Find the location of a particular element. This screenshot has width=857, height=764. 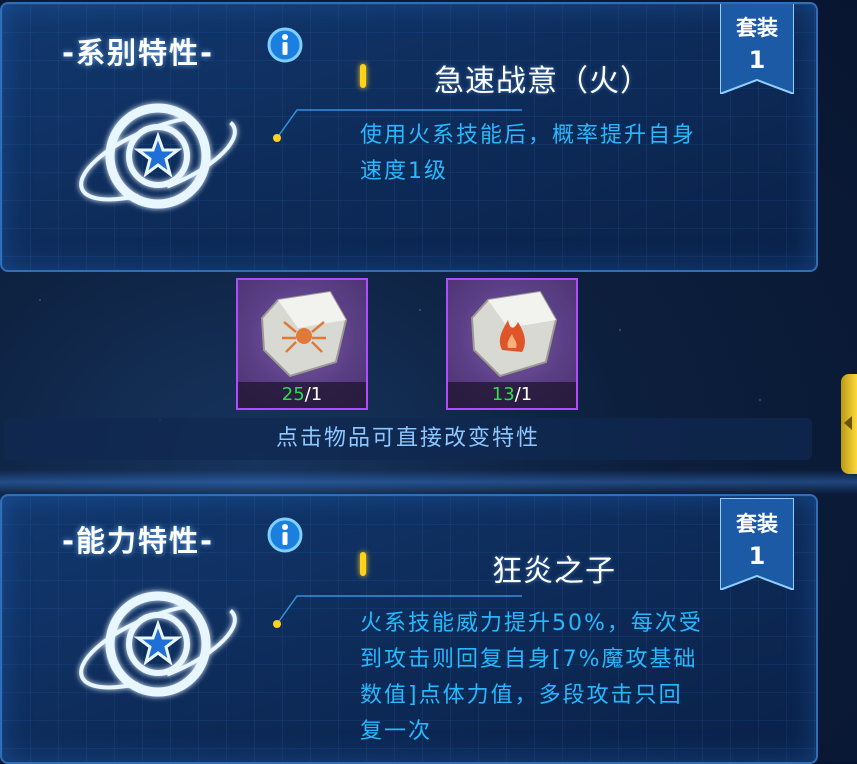

series-trait-description: 使用火系技能后，概率提升自身 速度1级 is located at coordinates (528, 154).